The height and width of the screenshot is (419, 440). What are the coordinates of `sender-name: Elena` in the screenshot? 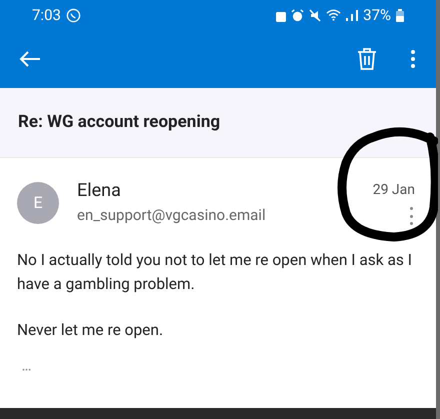 It's located at (99, 191).